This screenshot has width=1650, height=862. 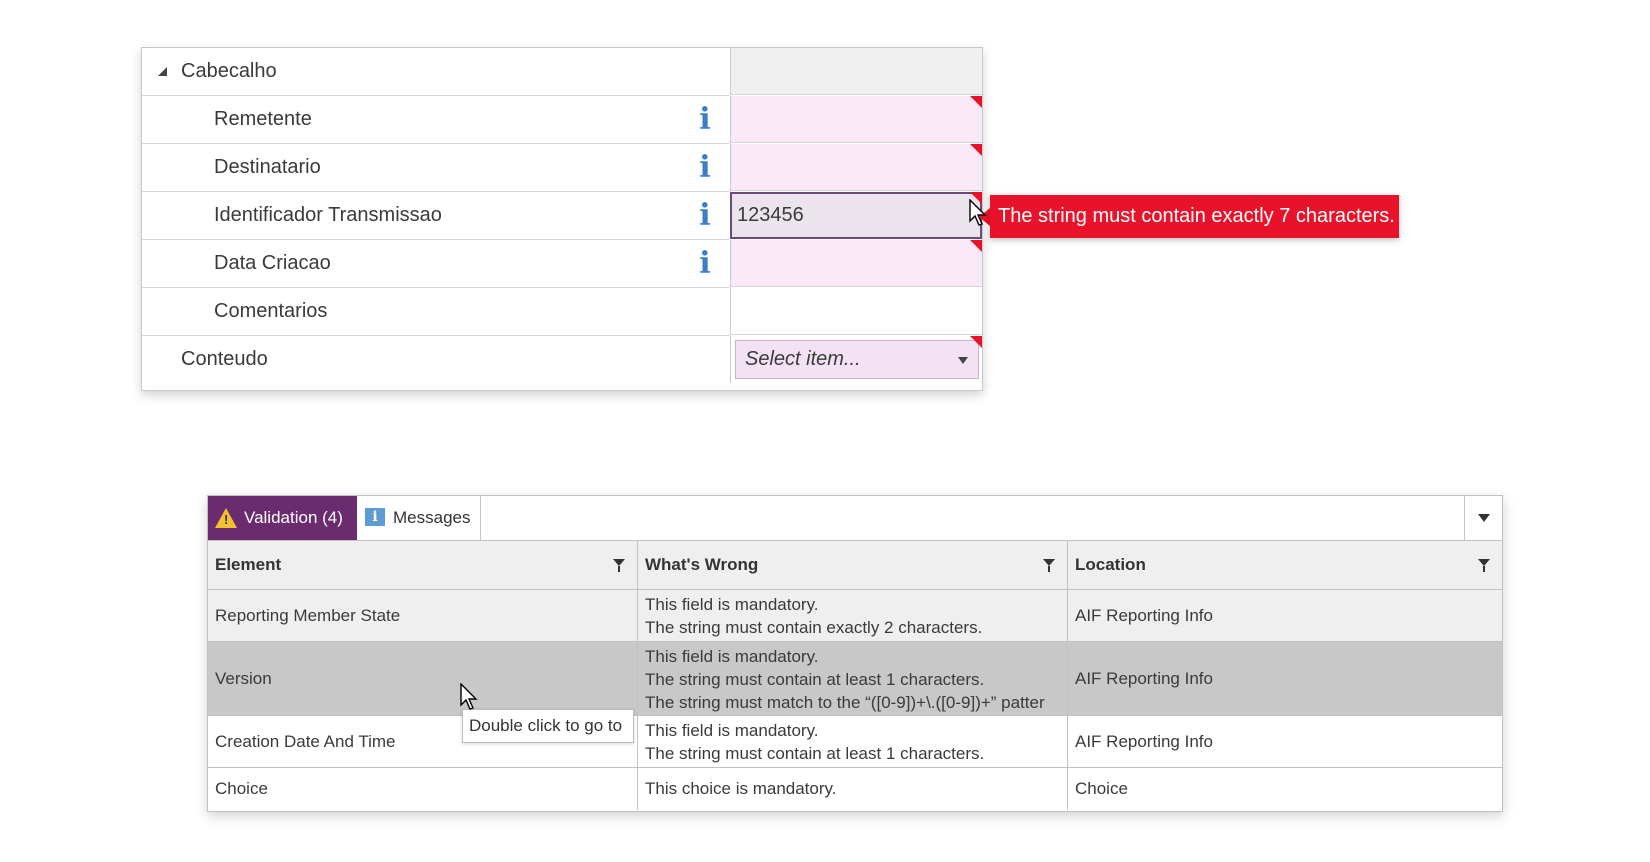 I want to click on property-label: Conteudo, so click(x=224, y=359).